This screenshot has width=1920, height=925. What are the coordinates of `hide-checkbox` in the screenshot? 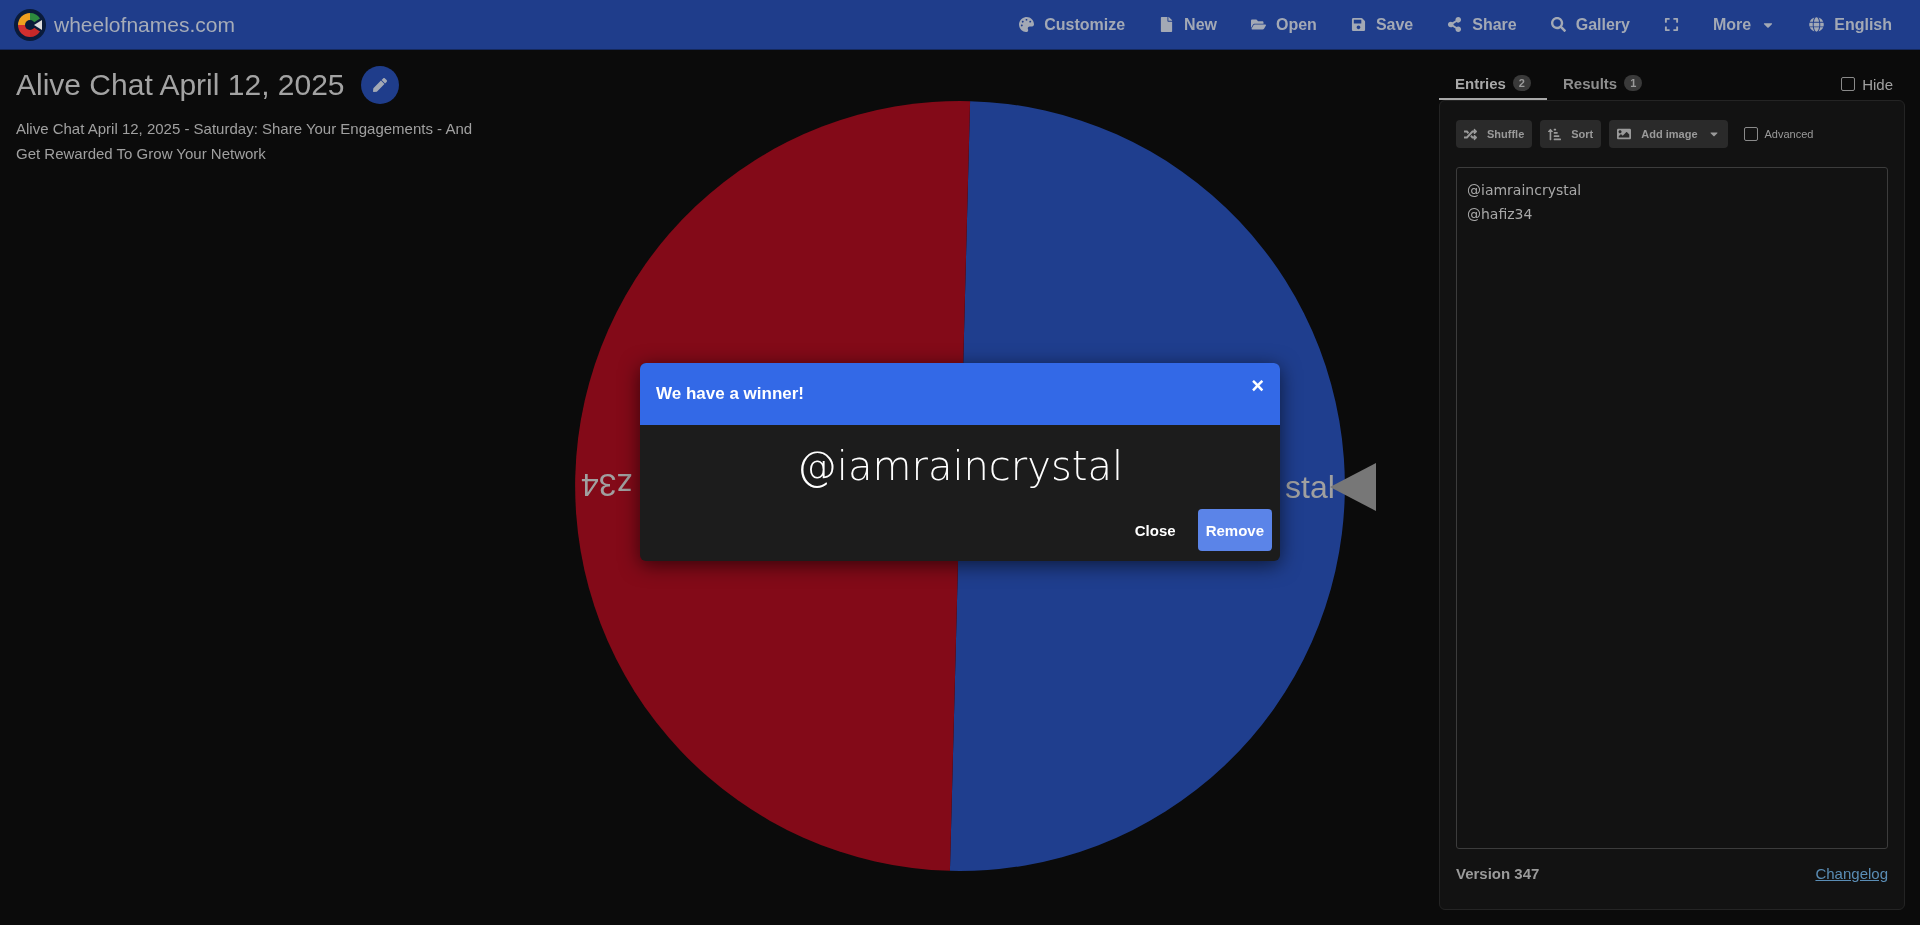 It's located at (1848, 84).